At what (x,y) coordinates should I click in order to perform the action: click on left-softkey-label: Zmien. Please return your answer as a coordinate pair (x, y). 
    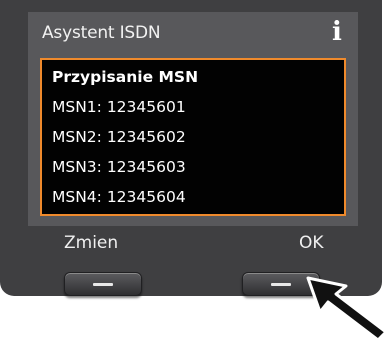
    Looking at the image, I should click on (91, 243).